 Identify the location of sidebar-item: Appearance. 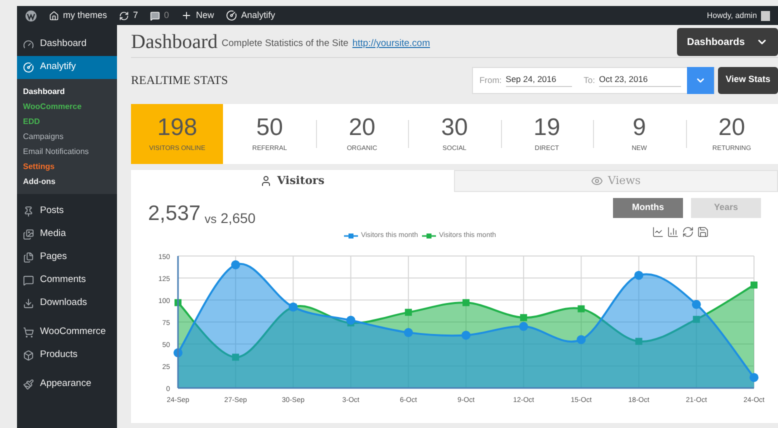
(67, 384).